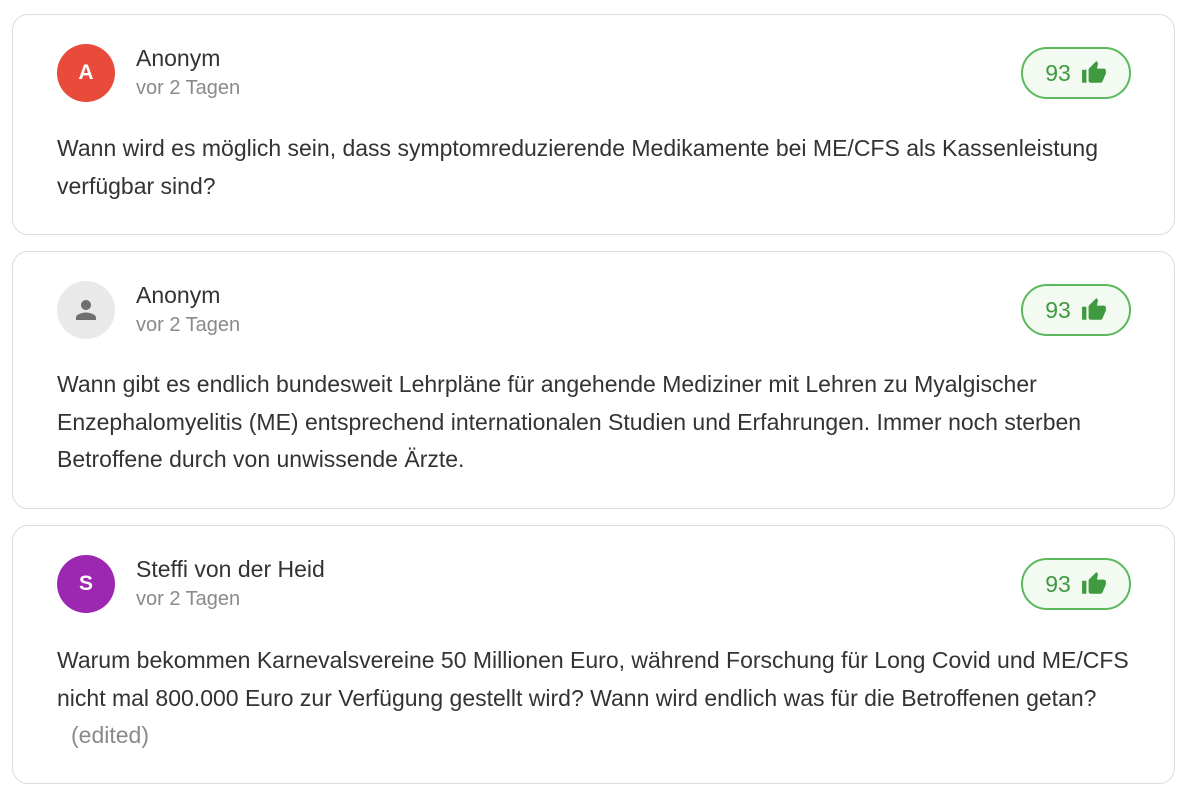  I want to click on avatar: A, so click(86, 73).